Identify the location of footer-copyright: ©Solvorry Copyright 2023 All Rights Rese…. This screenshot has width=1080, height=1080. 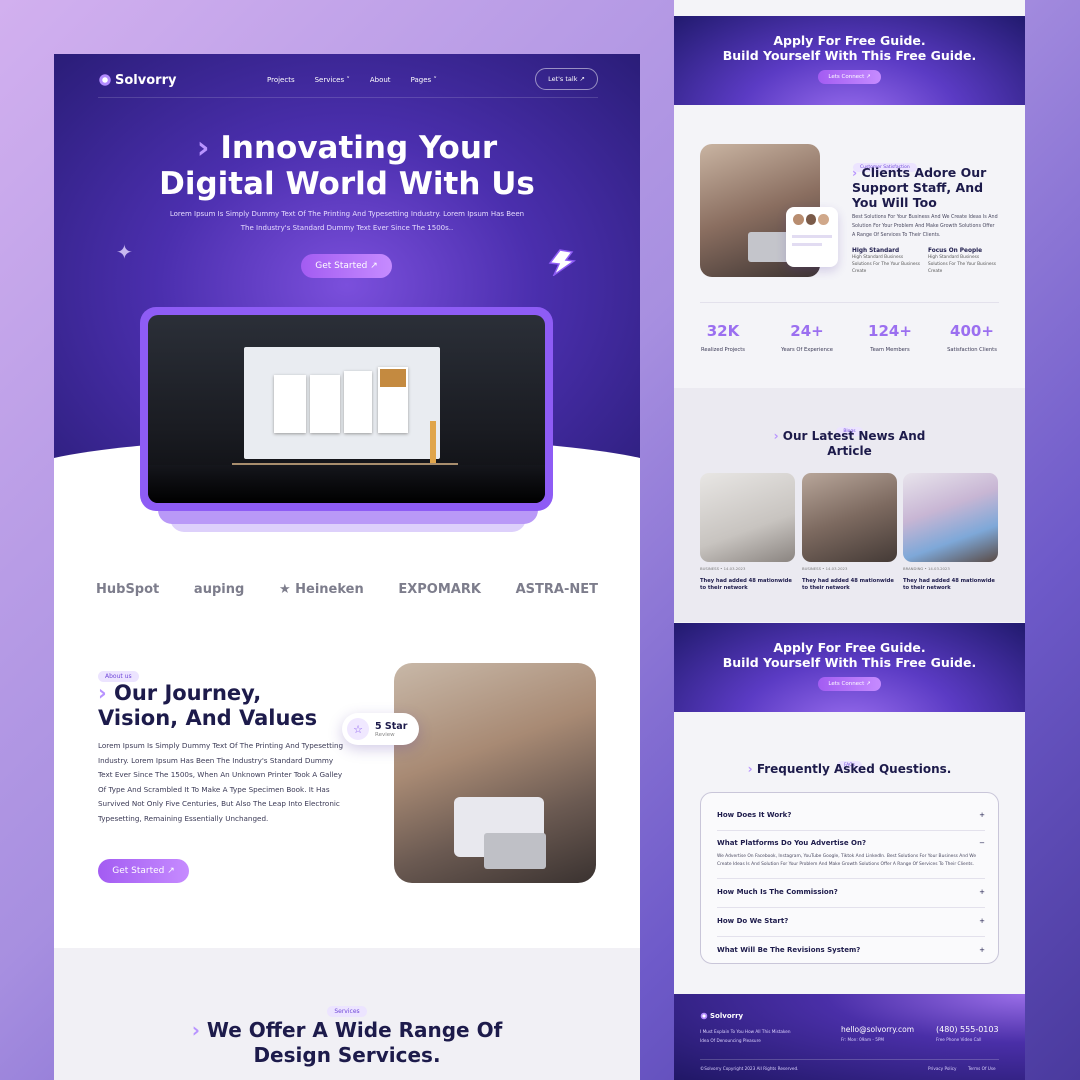
(749, 1068).